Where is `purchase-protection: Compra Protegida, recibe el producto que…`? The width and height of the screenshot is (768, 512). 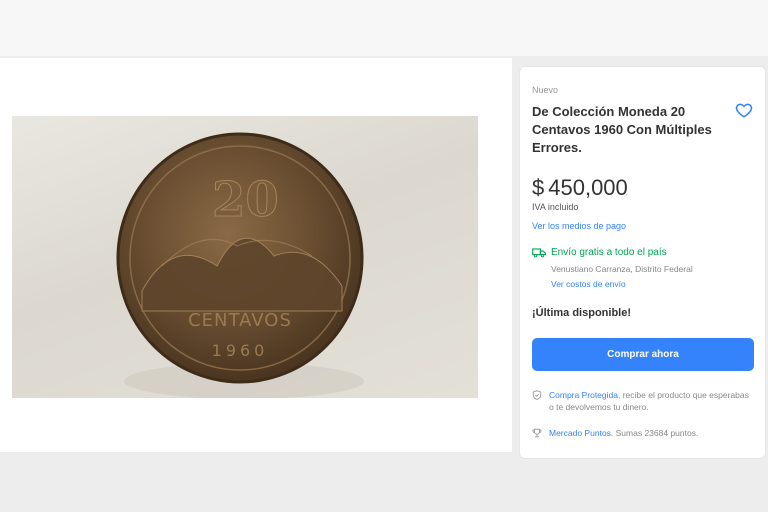
purchase-protection: Compra Protegida, recibe el producto que… is located at coordinates (643, 401).